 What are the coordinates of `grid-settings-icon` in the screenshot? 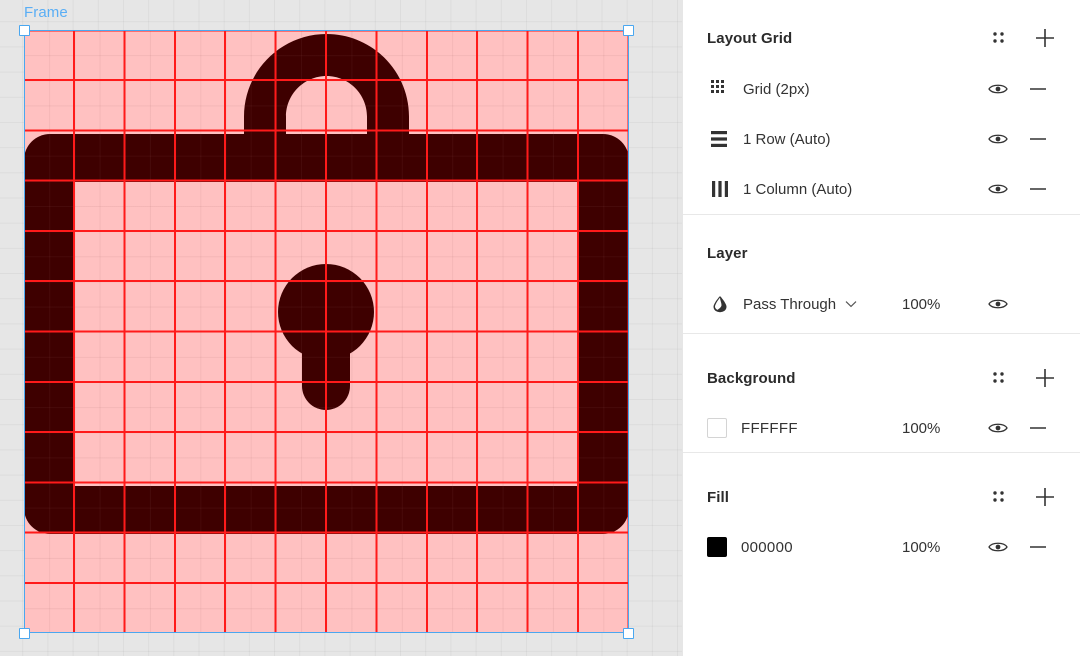 It's located at (999, 38).